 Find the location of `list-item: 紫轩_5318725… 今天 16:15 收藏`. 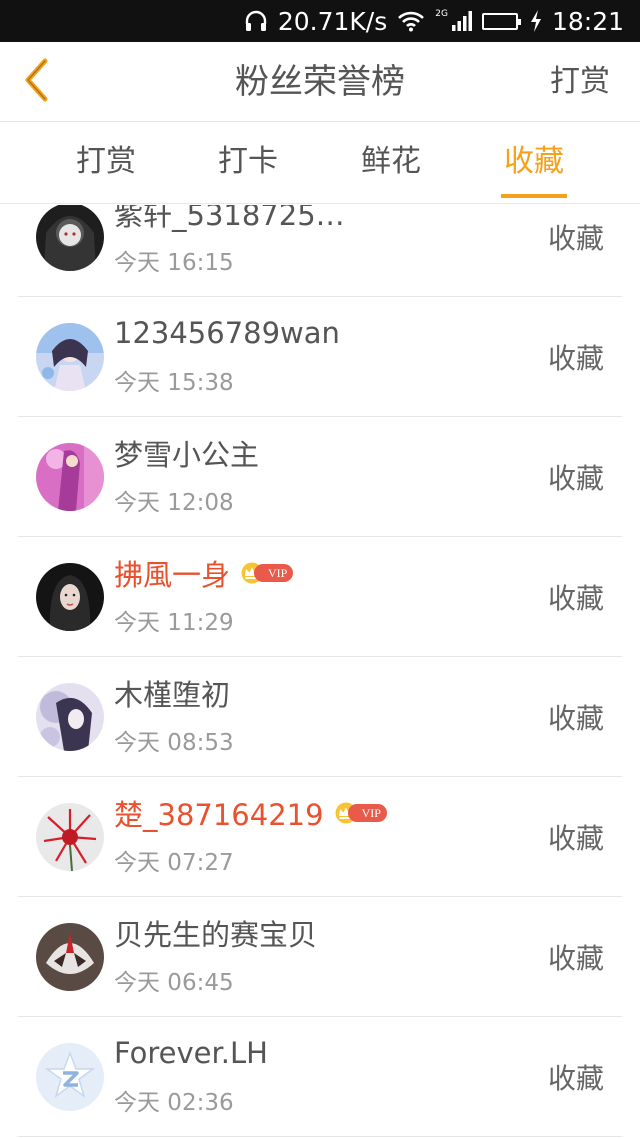

list-item: 紫轩_5318725… 今天 16:15 收藏 is located at coordinates (320, 251).